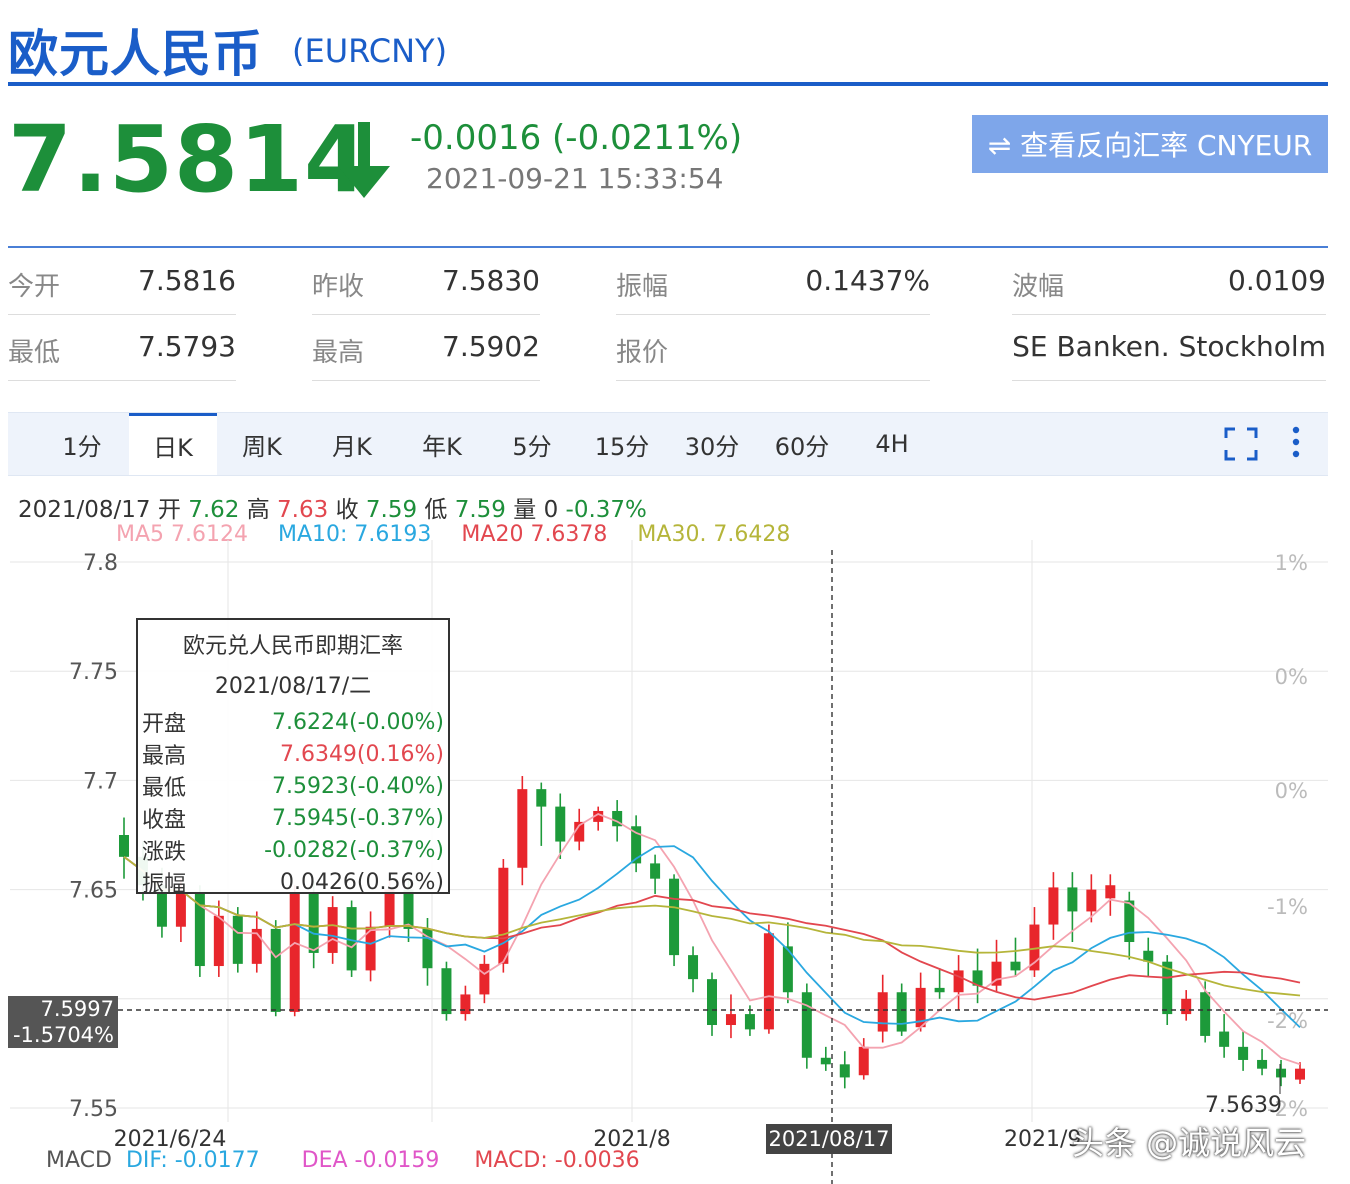 This screenshot has width=1350, height=1184. What do you see at coordinates (1169, 346) in the screenshot?
I see `stat-value: SE Banken. Stockholm` at bounding box center [1169, 346].